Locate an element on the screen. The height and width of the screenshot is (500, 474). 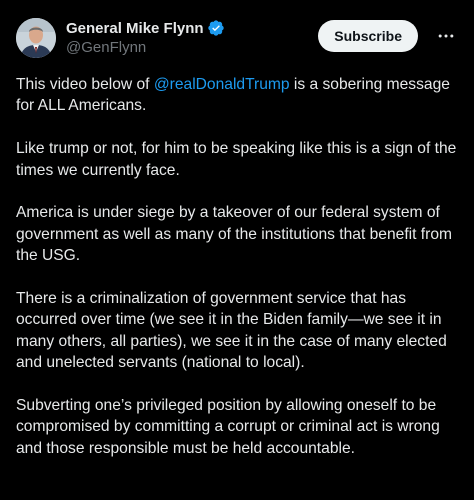
name-row: General Mike Flynn is located at coordinates (145, 28).